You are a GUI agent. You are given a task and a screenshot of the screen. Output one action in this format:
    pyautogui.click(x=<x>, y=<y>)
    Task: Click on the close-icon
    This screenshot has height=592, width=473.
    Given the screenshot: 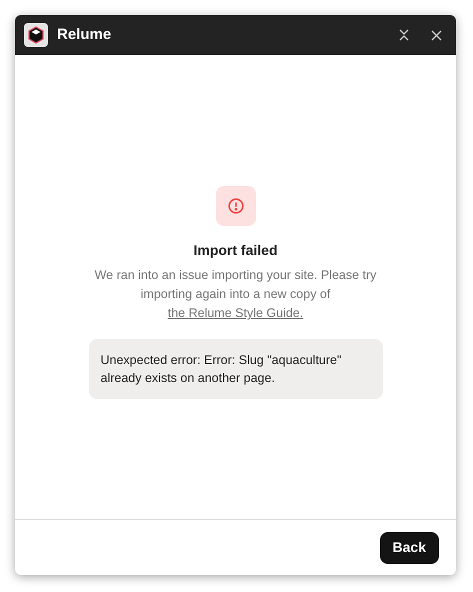 What is the action you would take?
    pyautogui.click(x=436, y=35)
    